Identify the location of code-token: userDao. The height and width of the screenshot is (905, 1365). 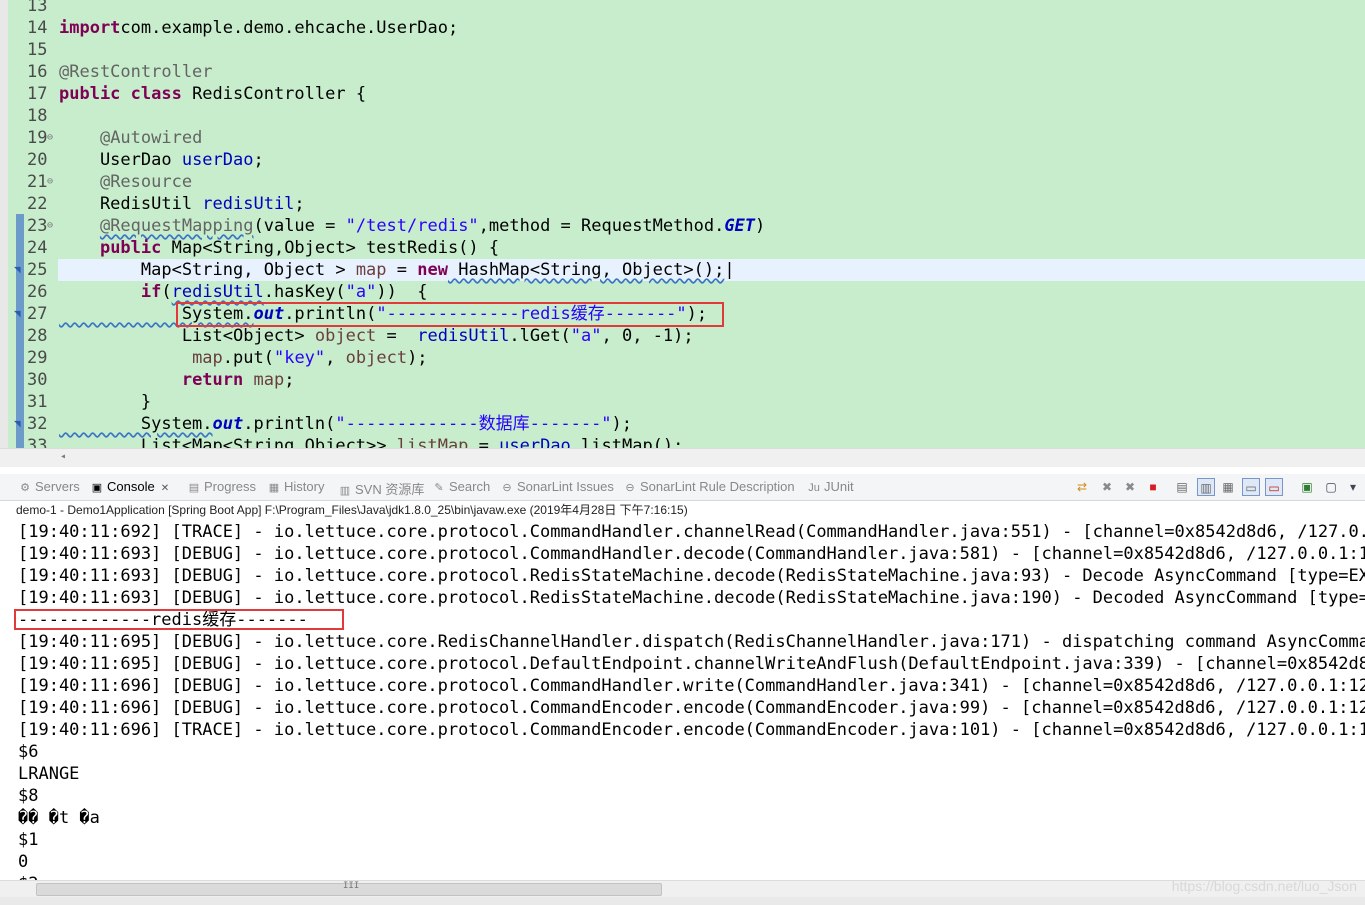
(217, 160).